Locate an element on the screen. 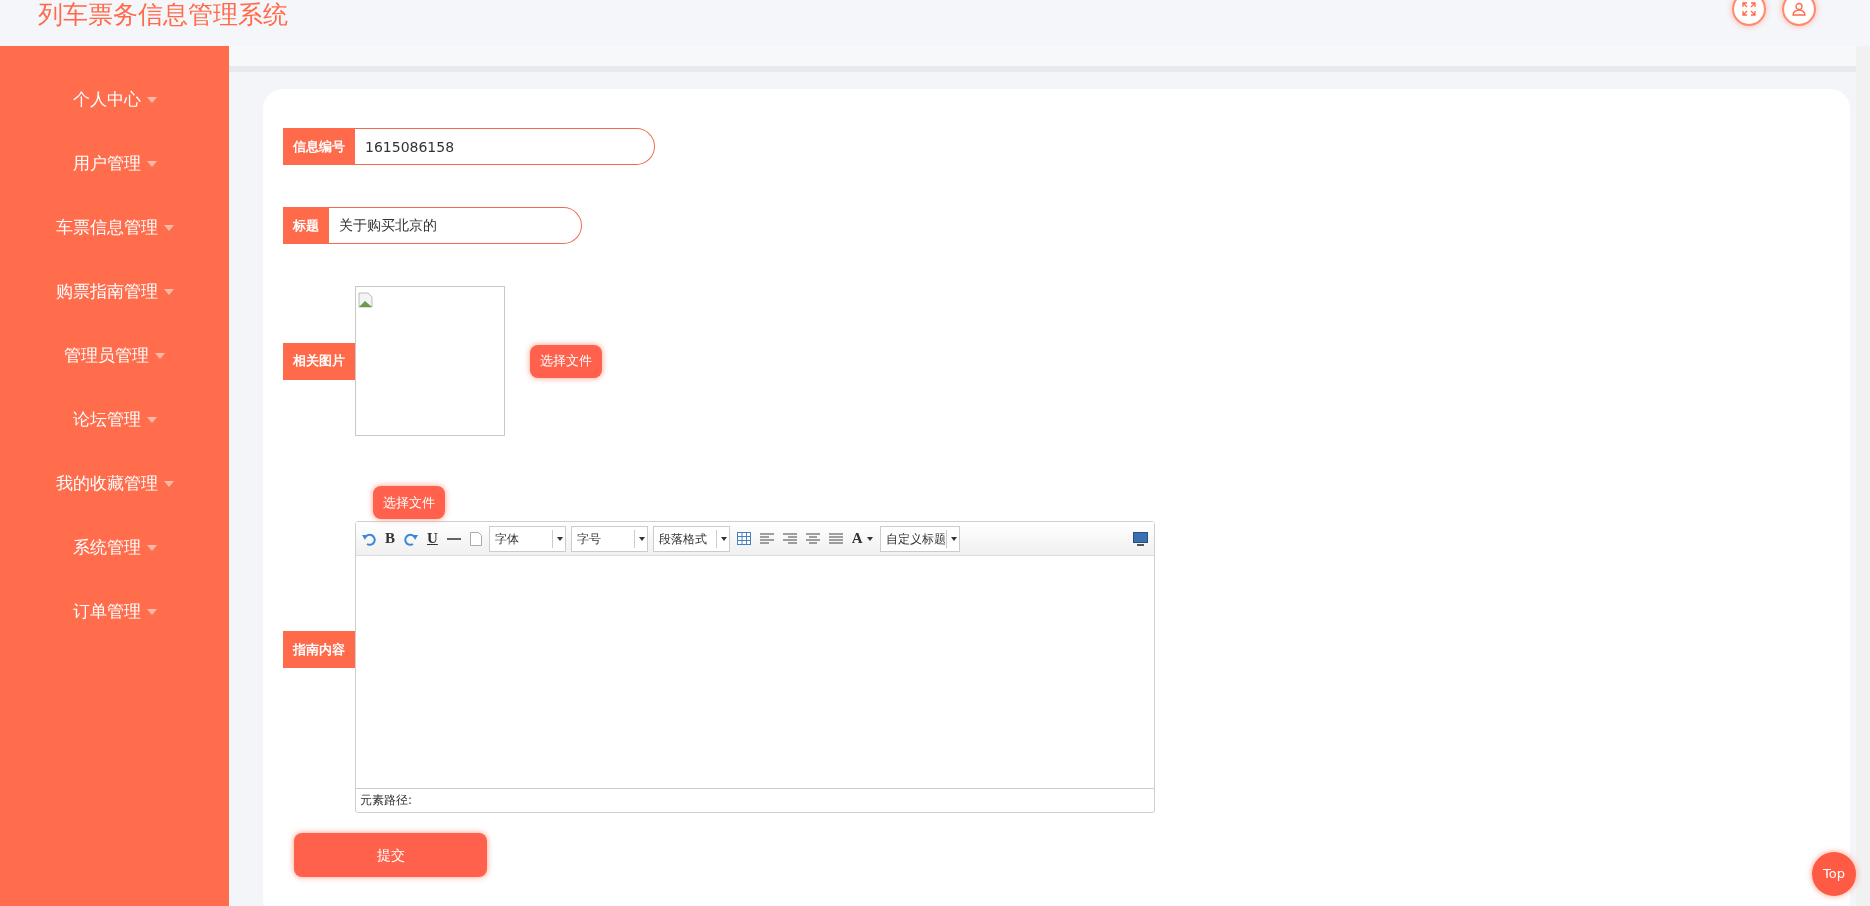 The height and width of the screenshot is (906, 1870). horizontal-line-icon is located at coordinates (453, 538).